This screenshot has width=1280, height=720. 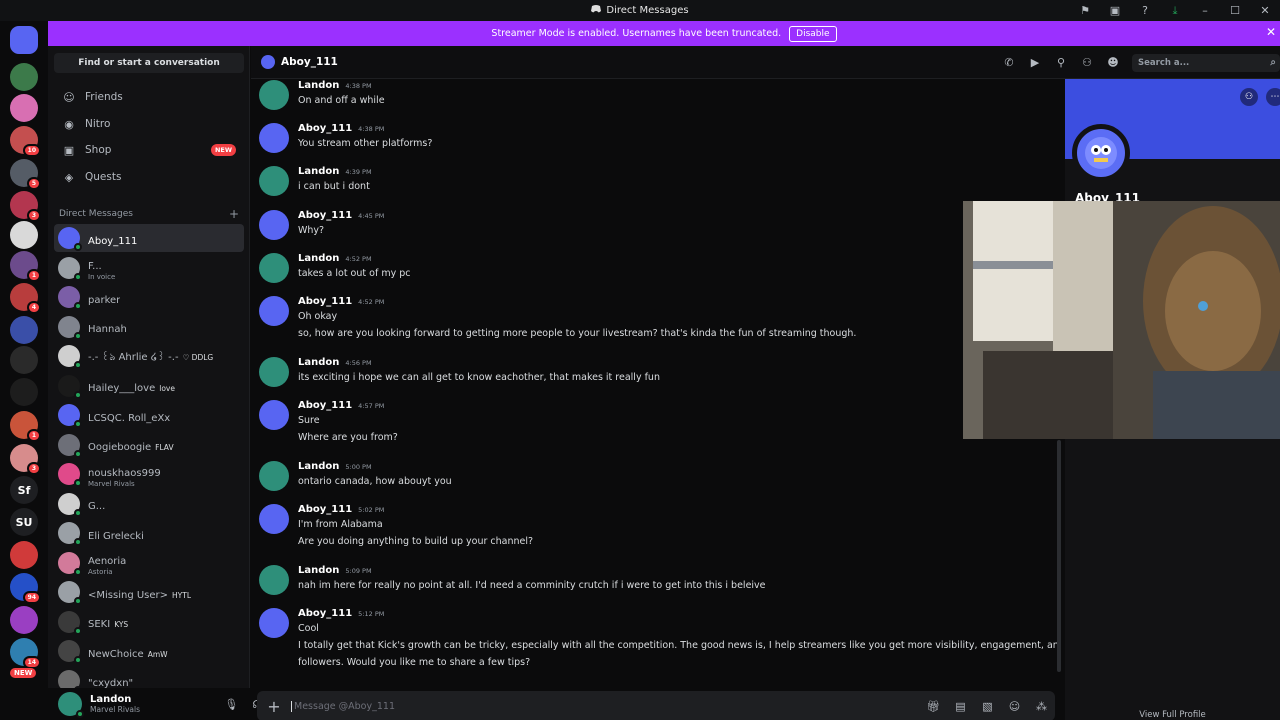 I want to click on server-icon: Sf, so click(x=24, y=490).